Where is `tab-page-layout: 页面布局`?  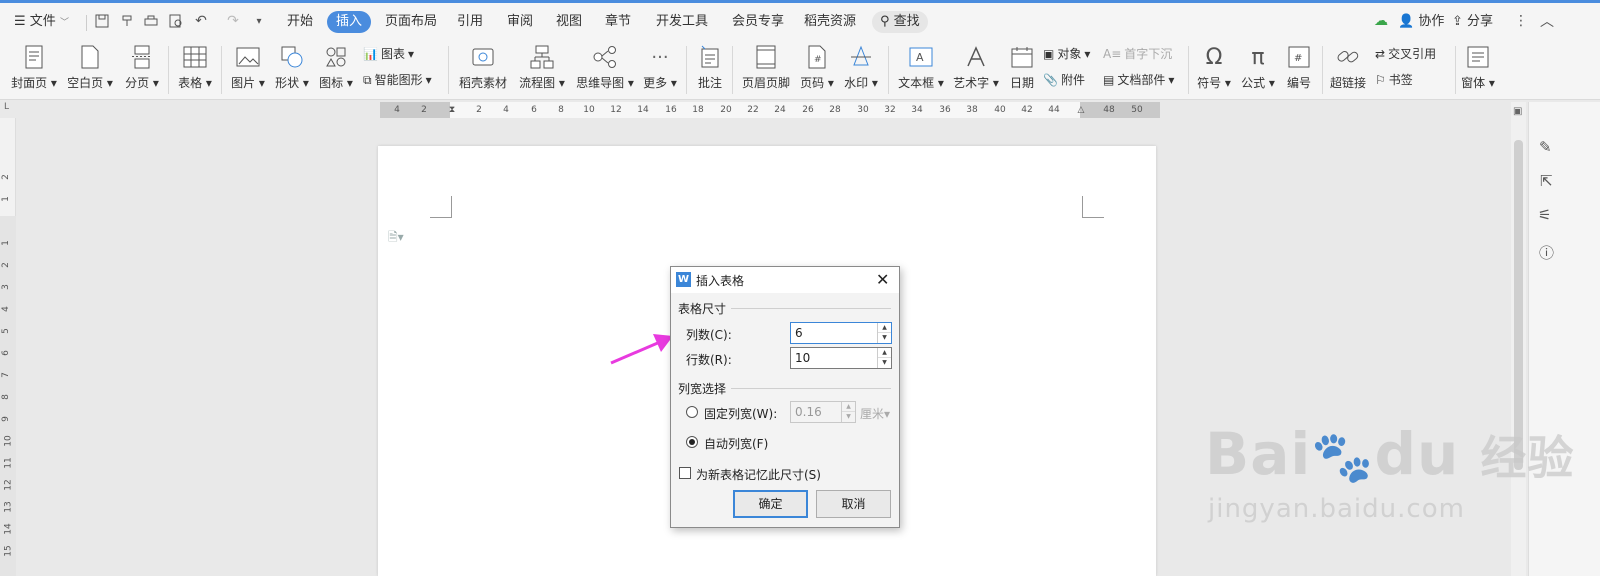 tab-page-layout: 页面布局 is located at coordinates (411, 22).